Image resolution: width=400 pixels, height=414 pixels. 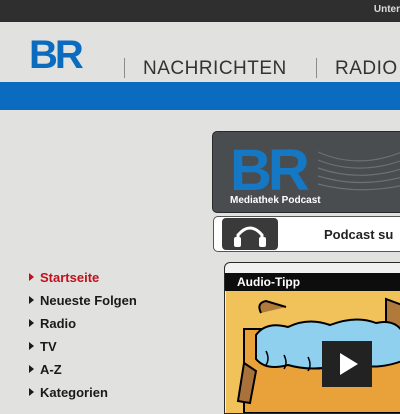 I want to click on nav-item-nachrichten: NACHRICHTEN, so click(x=215, y=69).